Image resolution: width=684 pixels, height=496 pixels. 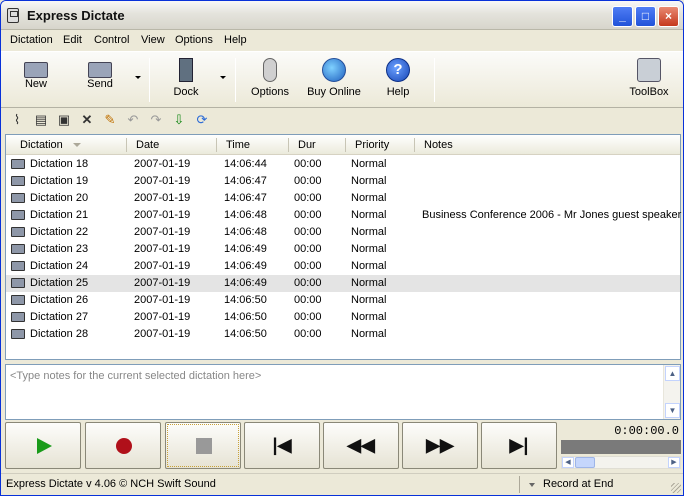 I want to click on record-button, so click(x=123, y=445).